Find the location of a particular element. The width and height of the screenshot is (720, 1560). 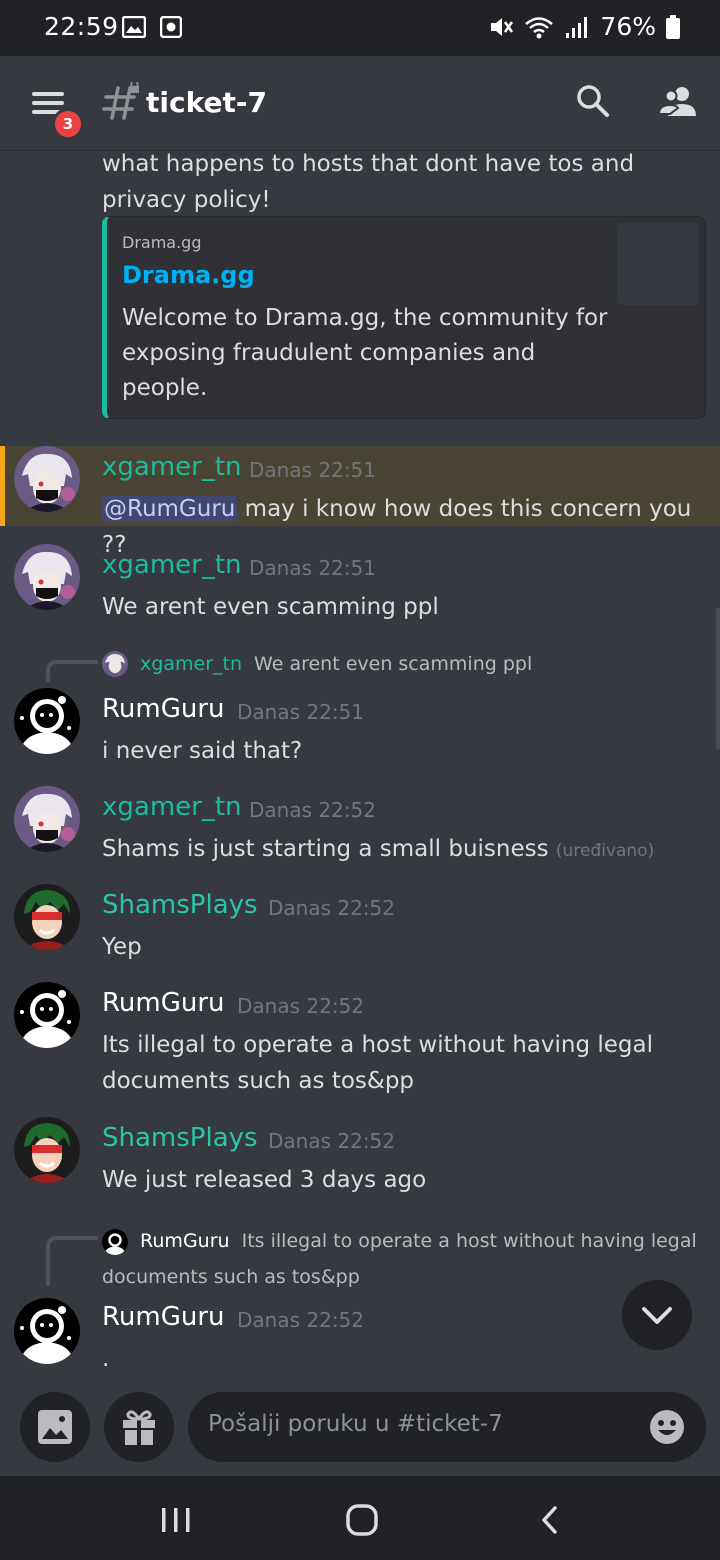

status-time: 22:59 is located at coordinates (81, 26).